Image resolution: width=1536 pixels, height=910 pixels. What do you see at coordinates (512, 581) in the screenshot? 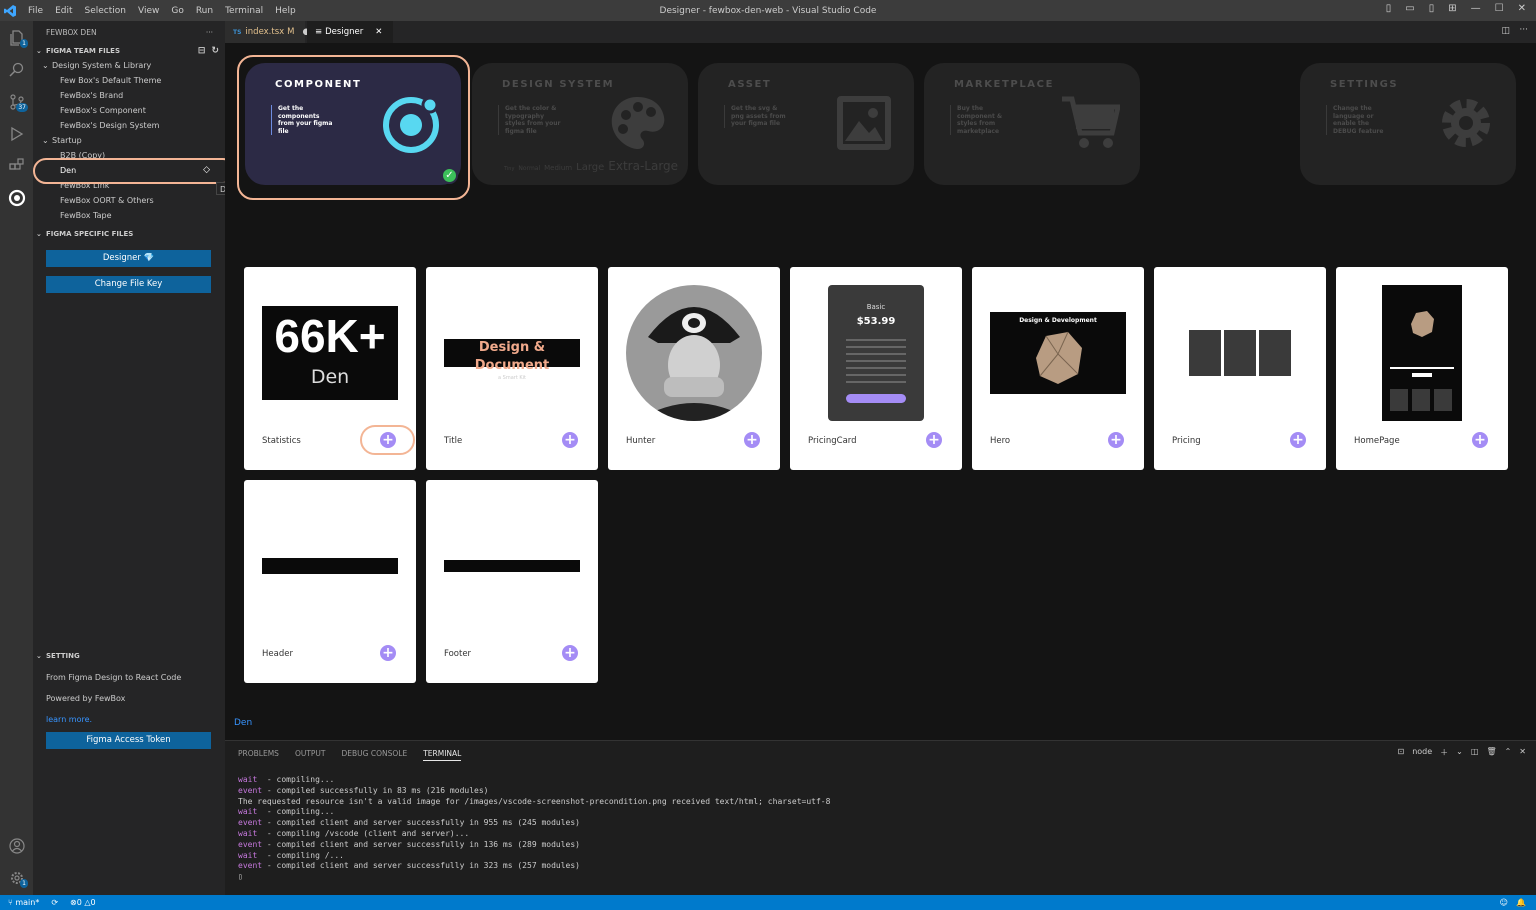
I see `component-card-footer: Footer +` at bounding box center [512, 581].